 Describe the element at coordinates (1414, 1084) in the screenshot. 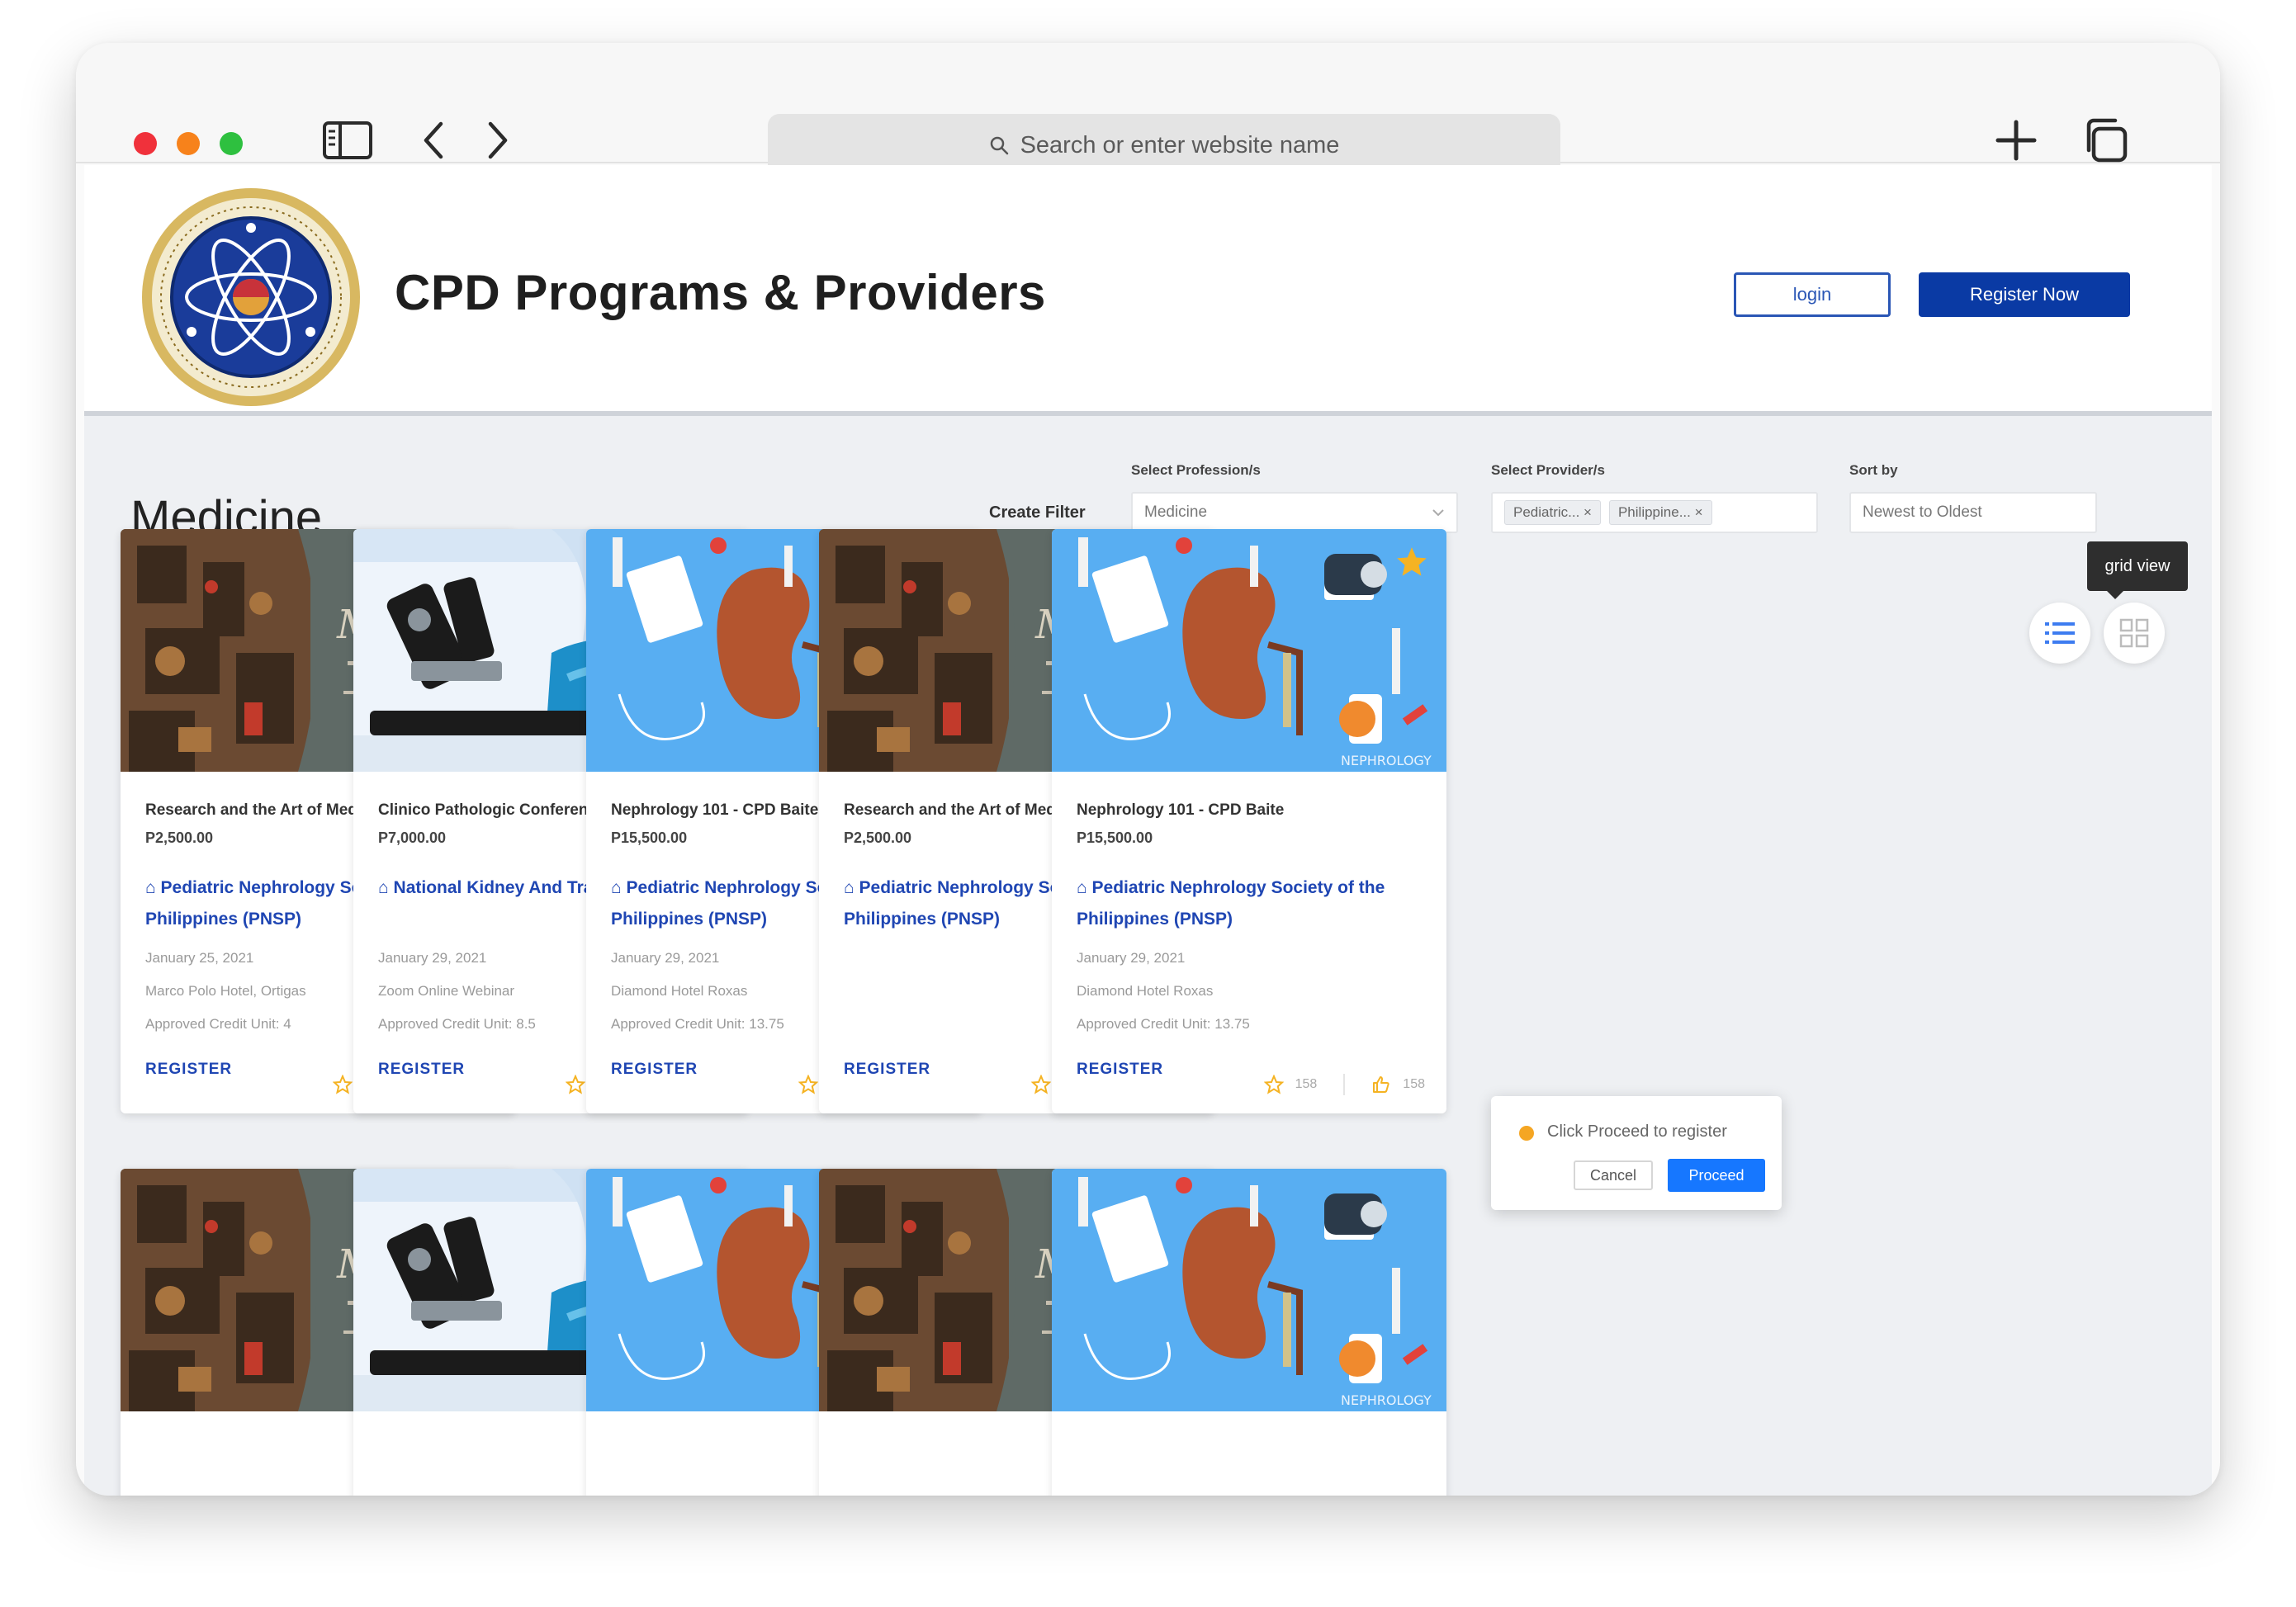

I see `like-count: 158` at that location.